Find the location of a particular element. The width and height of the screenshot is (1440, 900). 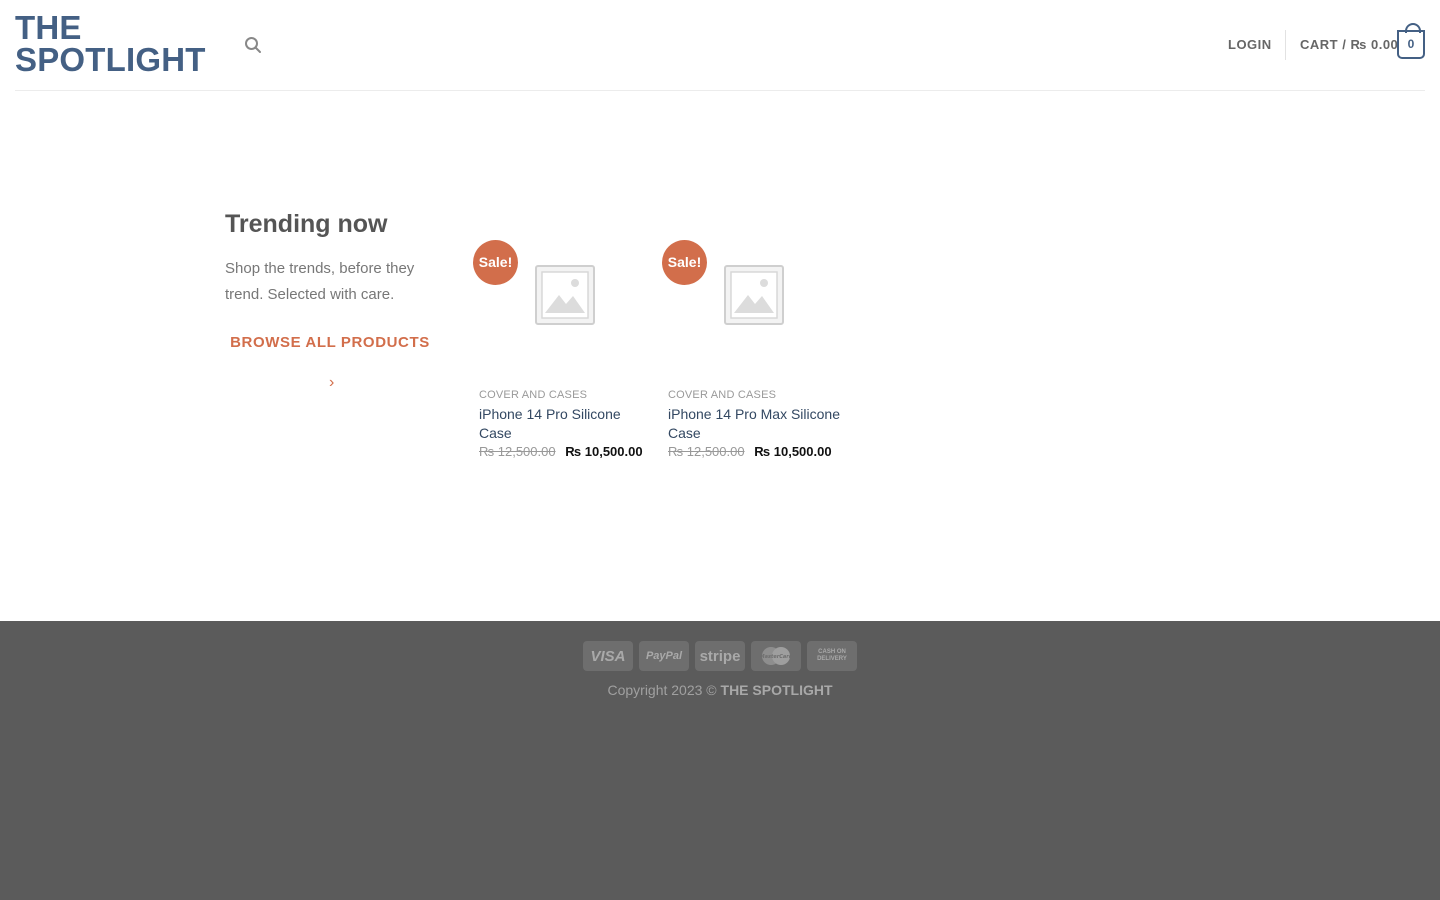

cart-count-badge: 0 is located at coordinates (1411, 41).